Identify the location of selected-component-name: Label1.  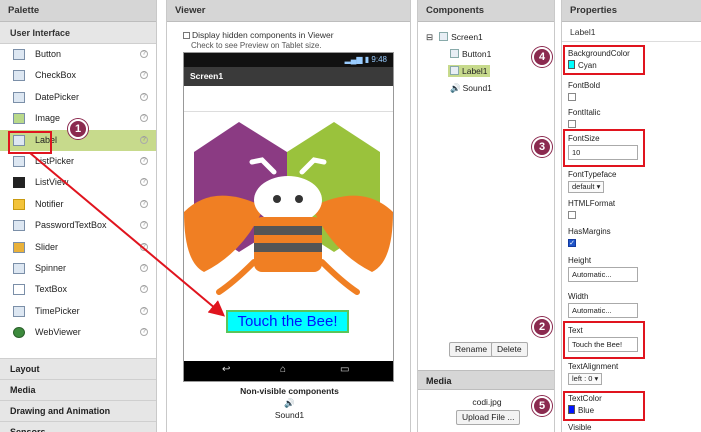
(631, 32).